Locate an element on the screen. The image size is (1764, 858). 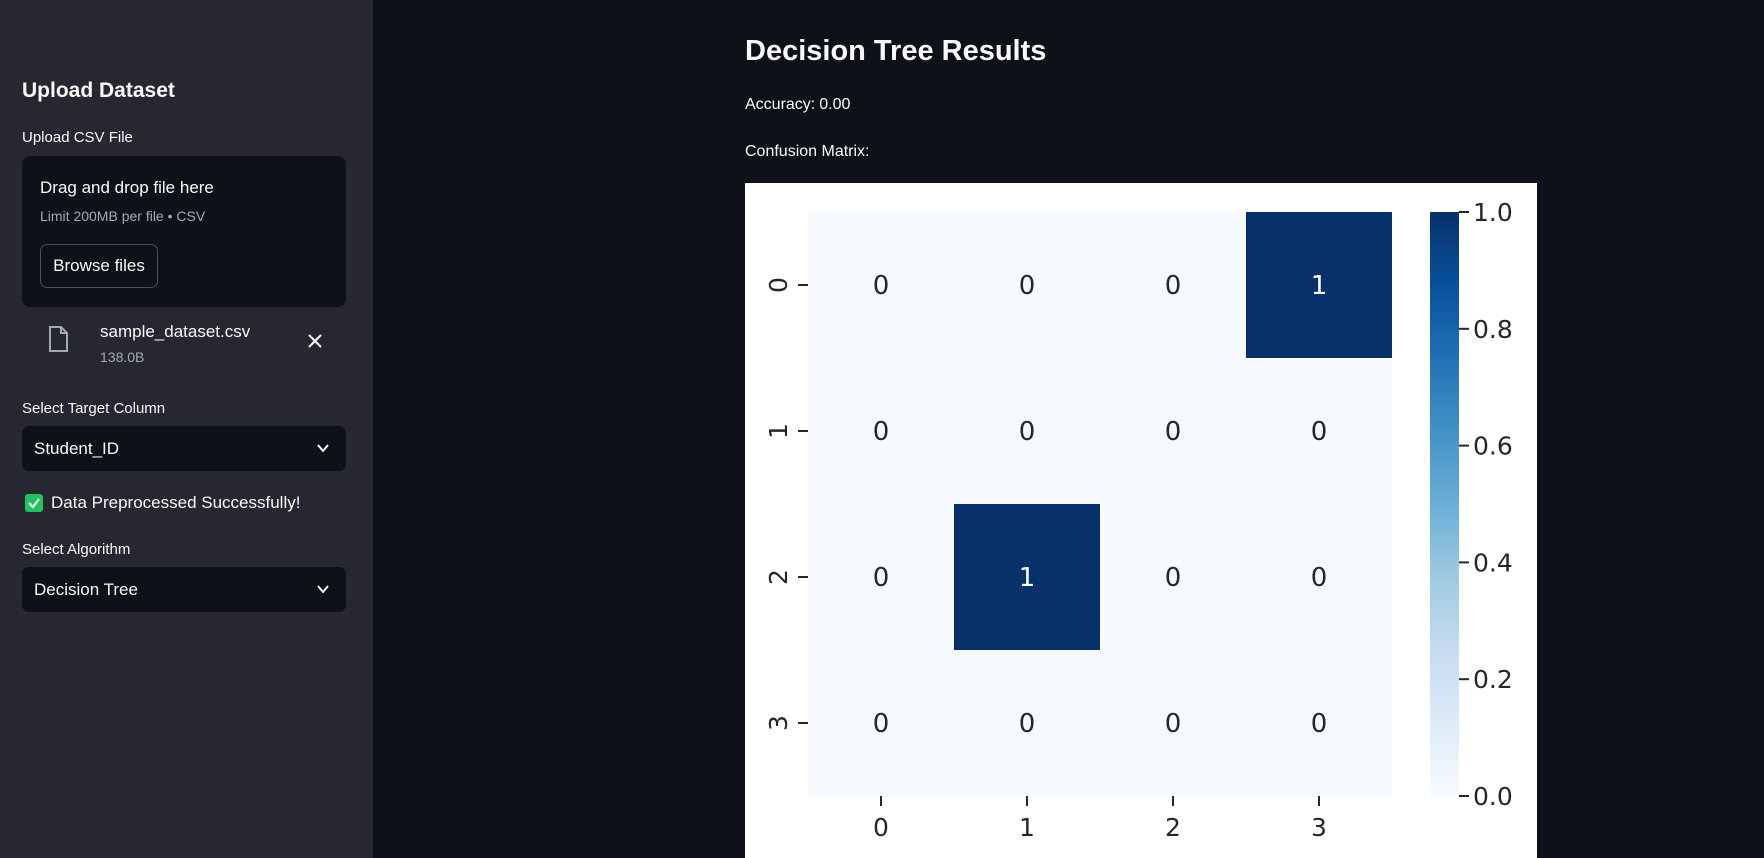
dropzone-limit: Limit 200MB per file • CSV is located at coordinates (123, 216).